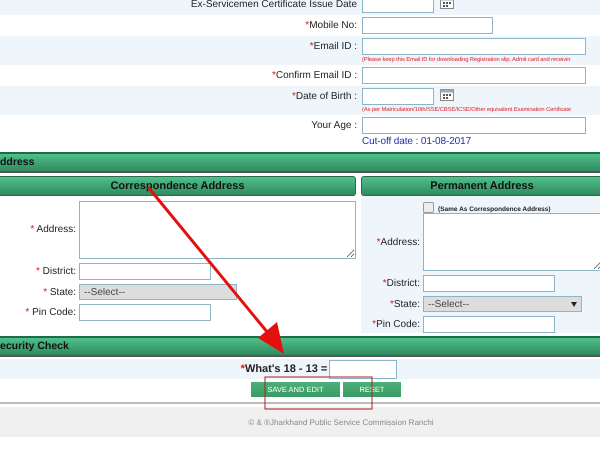 This screenshot has height=450, width=600. What do you see at coordinates (56, 271) in the screenshot?
I see `field-label: * District:` at bounding box center [56, 271].